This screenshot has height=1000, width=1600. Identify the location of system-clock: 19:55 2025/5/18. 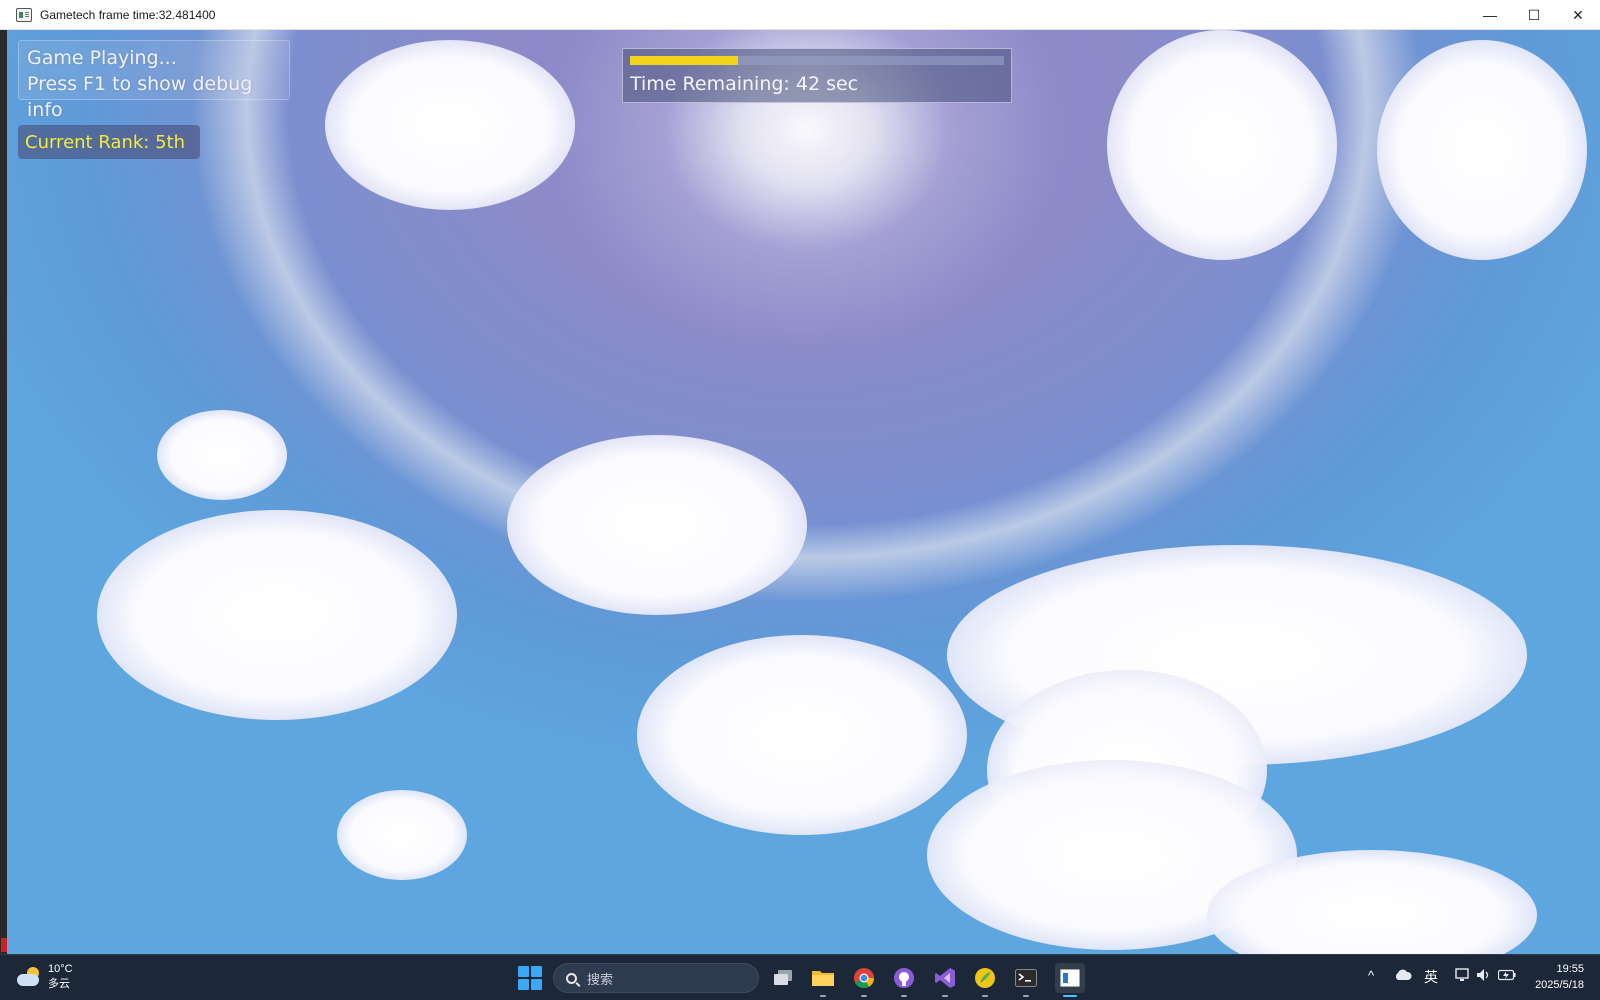
(1559, 977).